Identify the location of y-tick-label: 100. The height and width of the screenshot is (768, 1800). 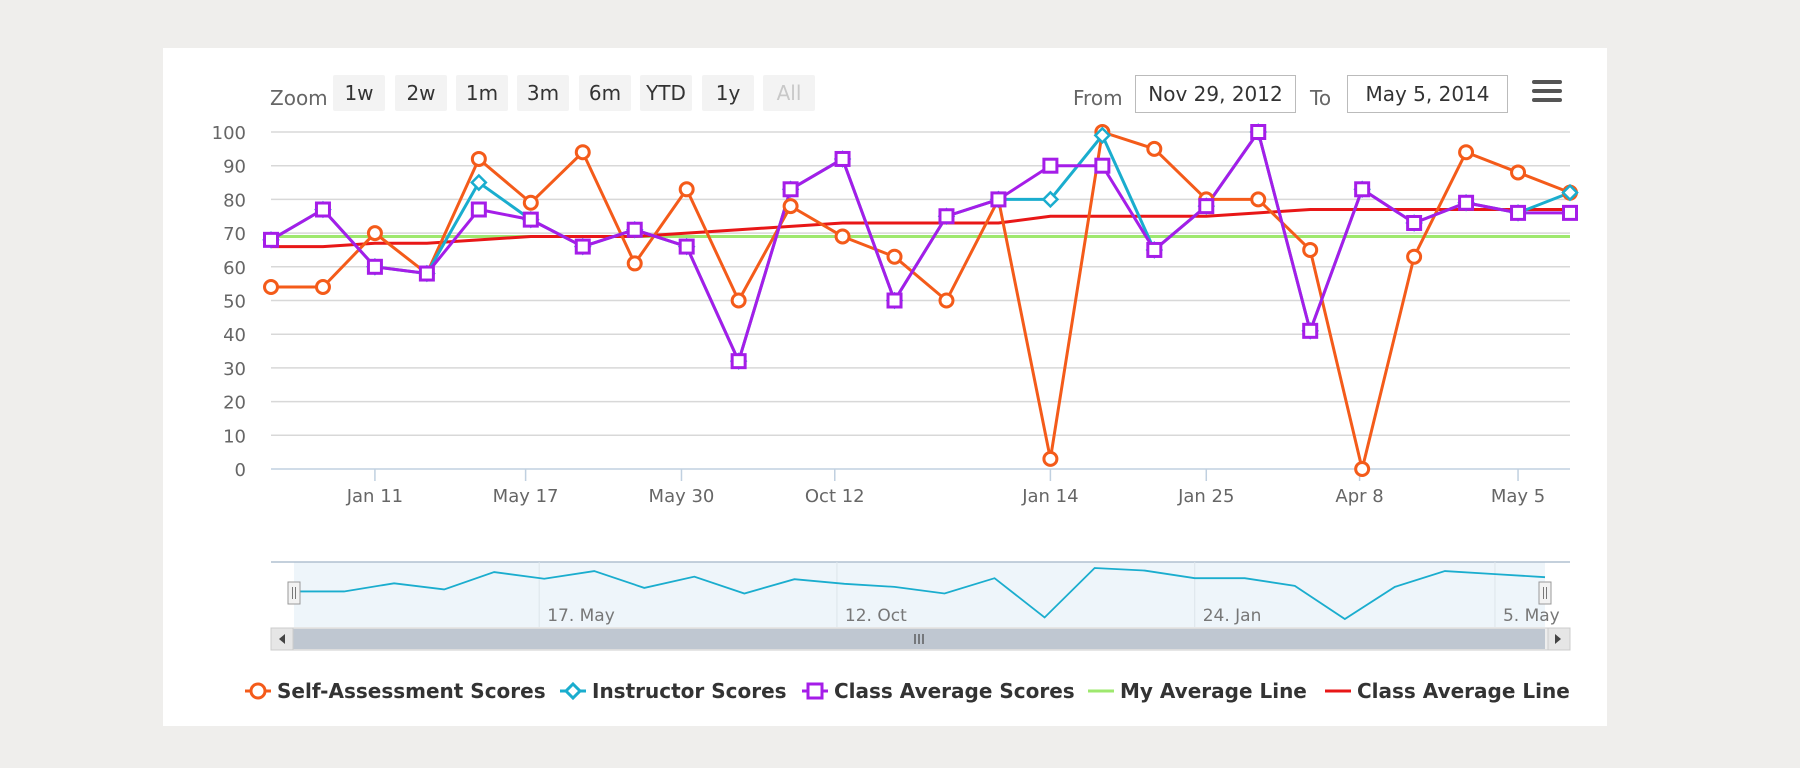
(229, 133).